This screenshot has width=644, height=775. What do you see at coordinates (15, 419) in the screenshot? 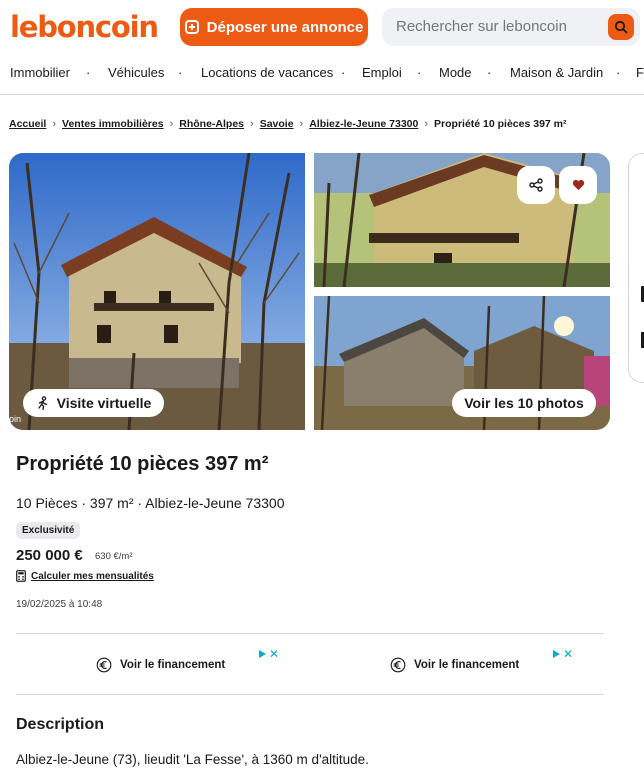
I see `photo-credit: oin` at bounding box center [15, 419].